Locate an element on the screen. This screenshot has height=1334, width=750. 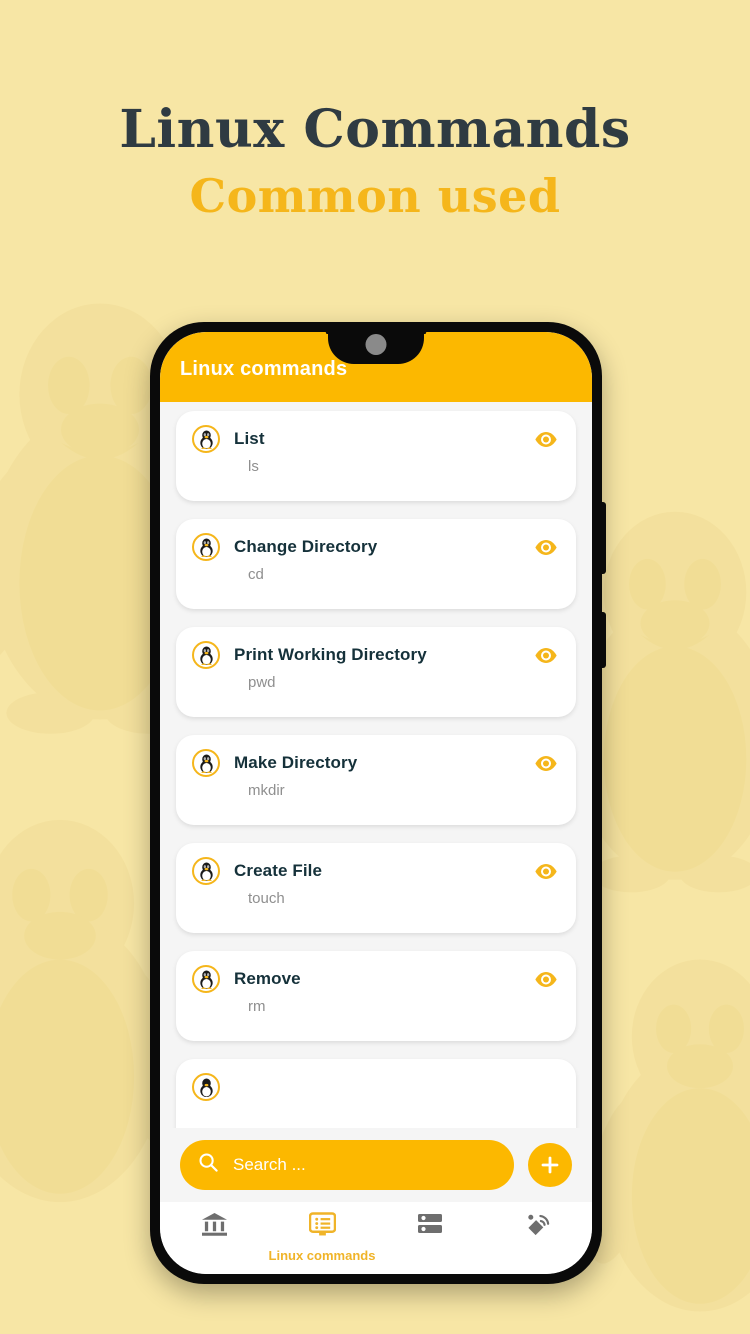
command-syntax: ls is located at coordinates (253, 466).